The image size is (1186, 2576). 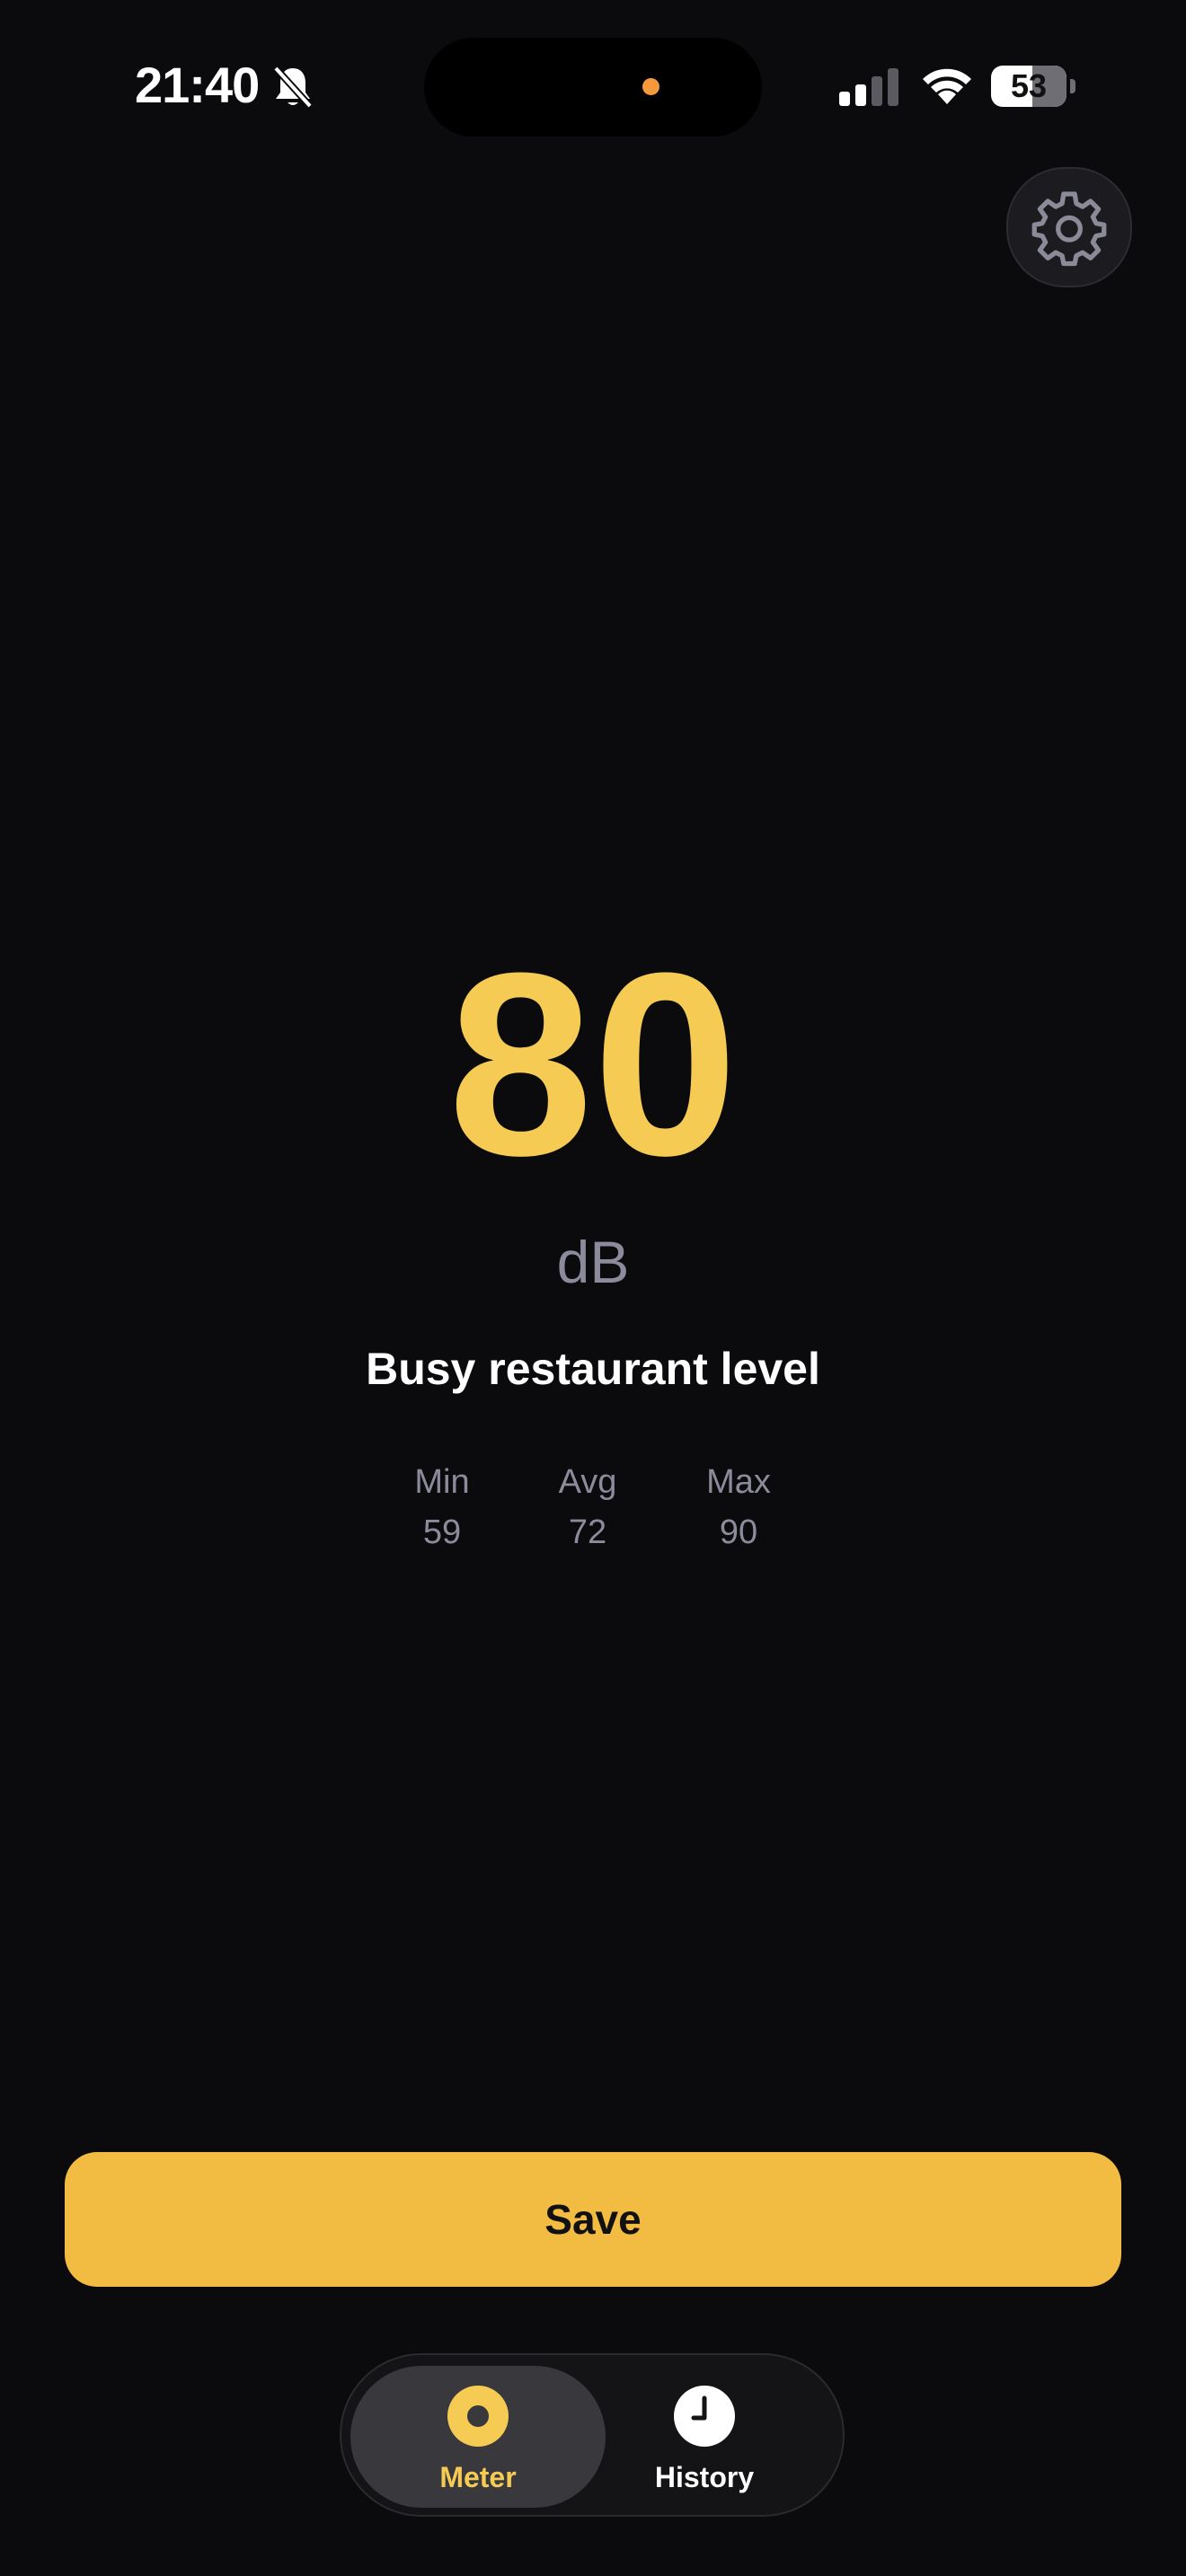 I want to click on battery-indicator: 53, so click(x=1029, y=86).